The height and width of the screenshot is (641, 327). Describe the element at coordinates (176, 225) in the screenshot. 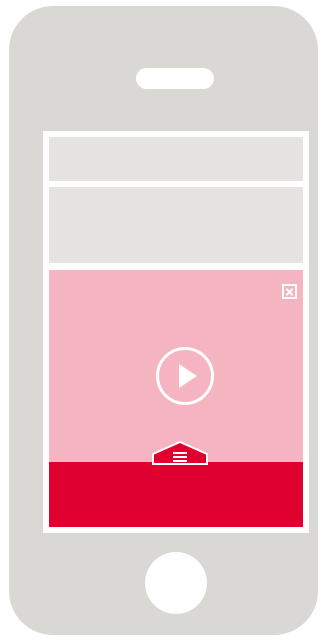

I see `content-block-main` at that location.